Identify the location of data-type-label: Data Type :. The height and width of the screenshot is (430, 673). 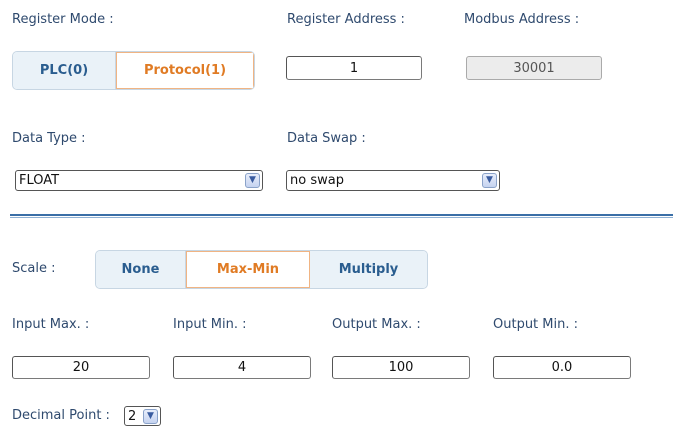
(49, 138).